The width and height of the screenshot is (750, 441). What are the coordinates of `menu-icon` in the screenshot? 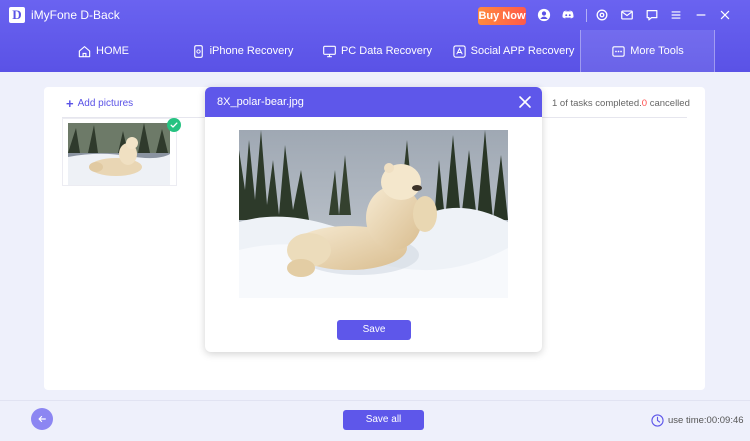 It's located at (676, 15).